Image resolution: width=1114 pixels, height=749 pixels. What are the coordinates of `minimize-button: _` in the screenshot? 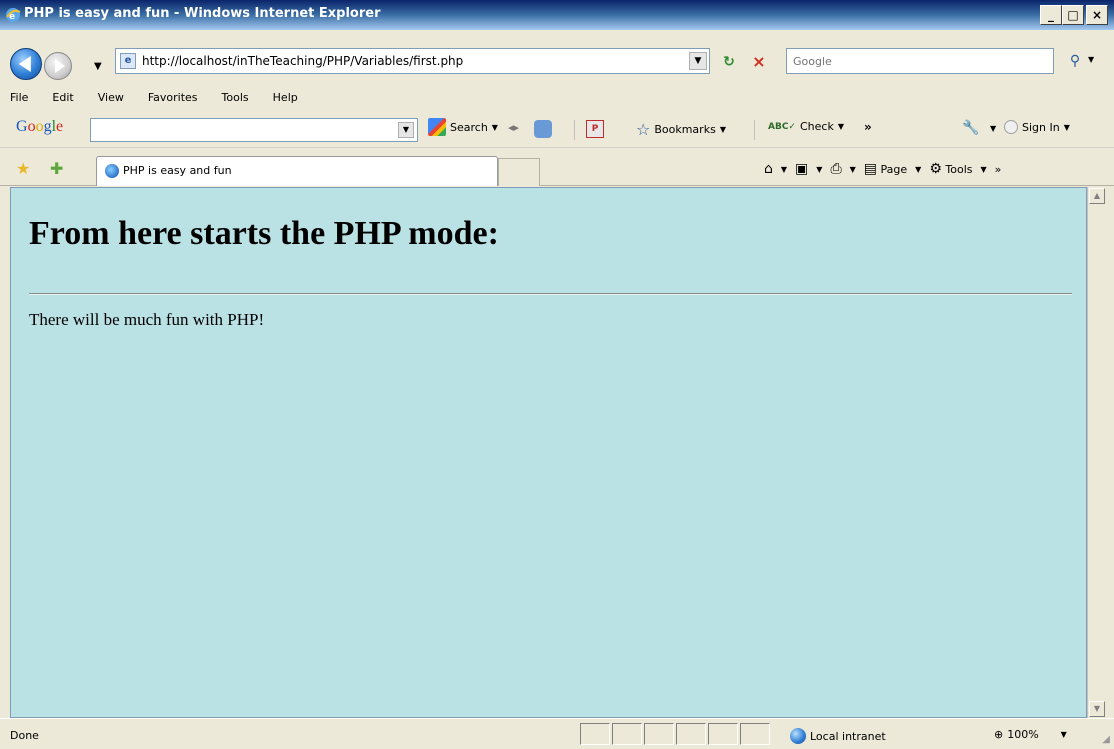 It's located at (1051, 15).